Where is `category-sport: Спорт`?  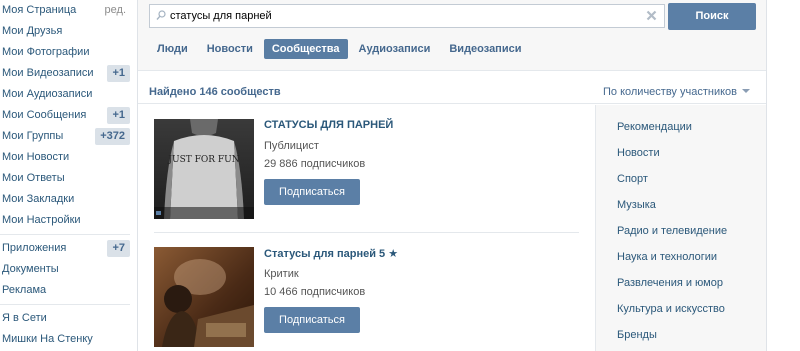 category-sport: Спорт is located at coordinates (681, 179).